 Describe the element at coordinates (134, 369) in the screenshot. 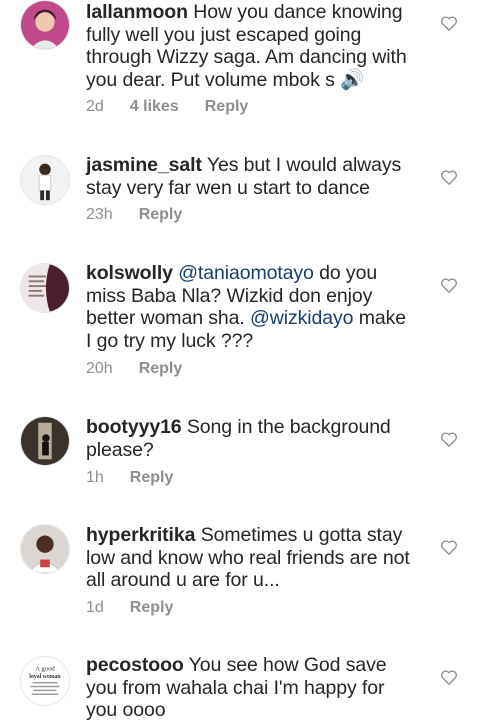

I see `comment-meta: 20h Reply` at that location.